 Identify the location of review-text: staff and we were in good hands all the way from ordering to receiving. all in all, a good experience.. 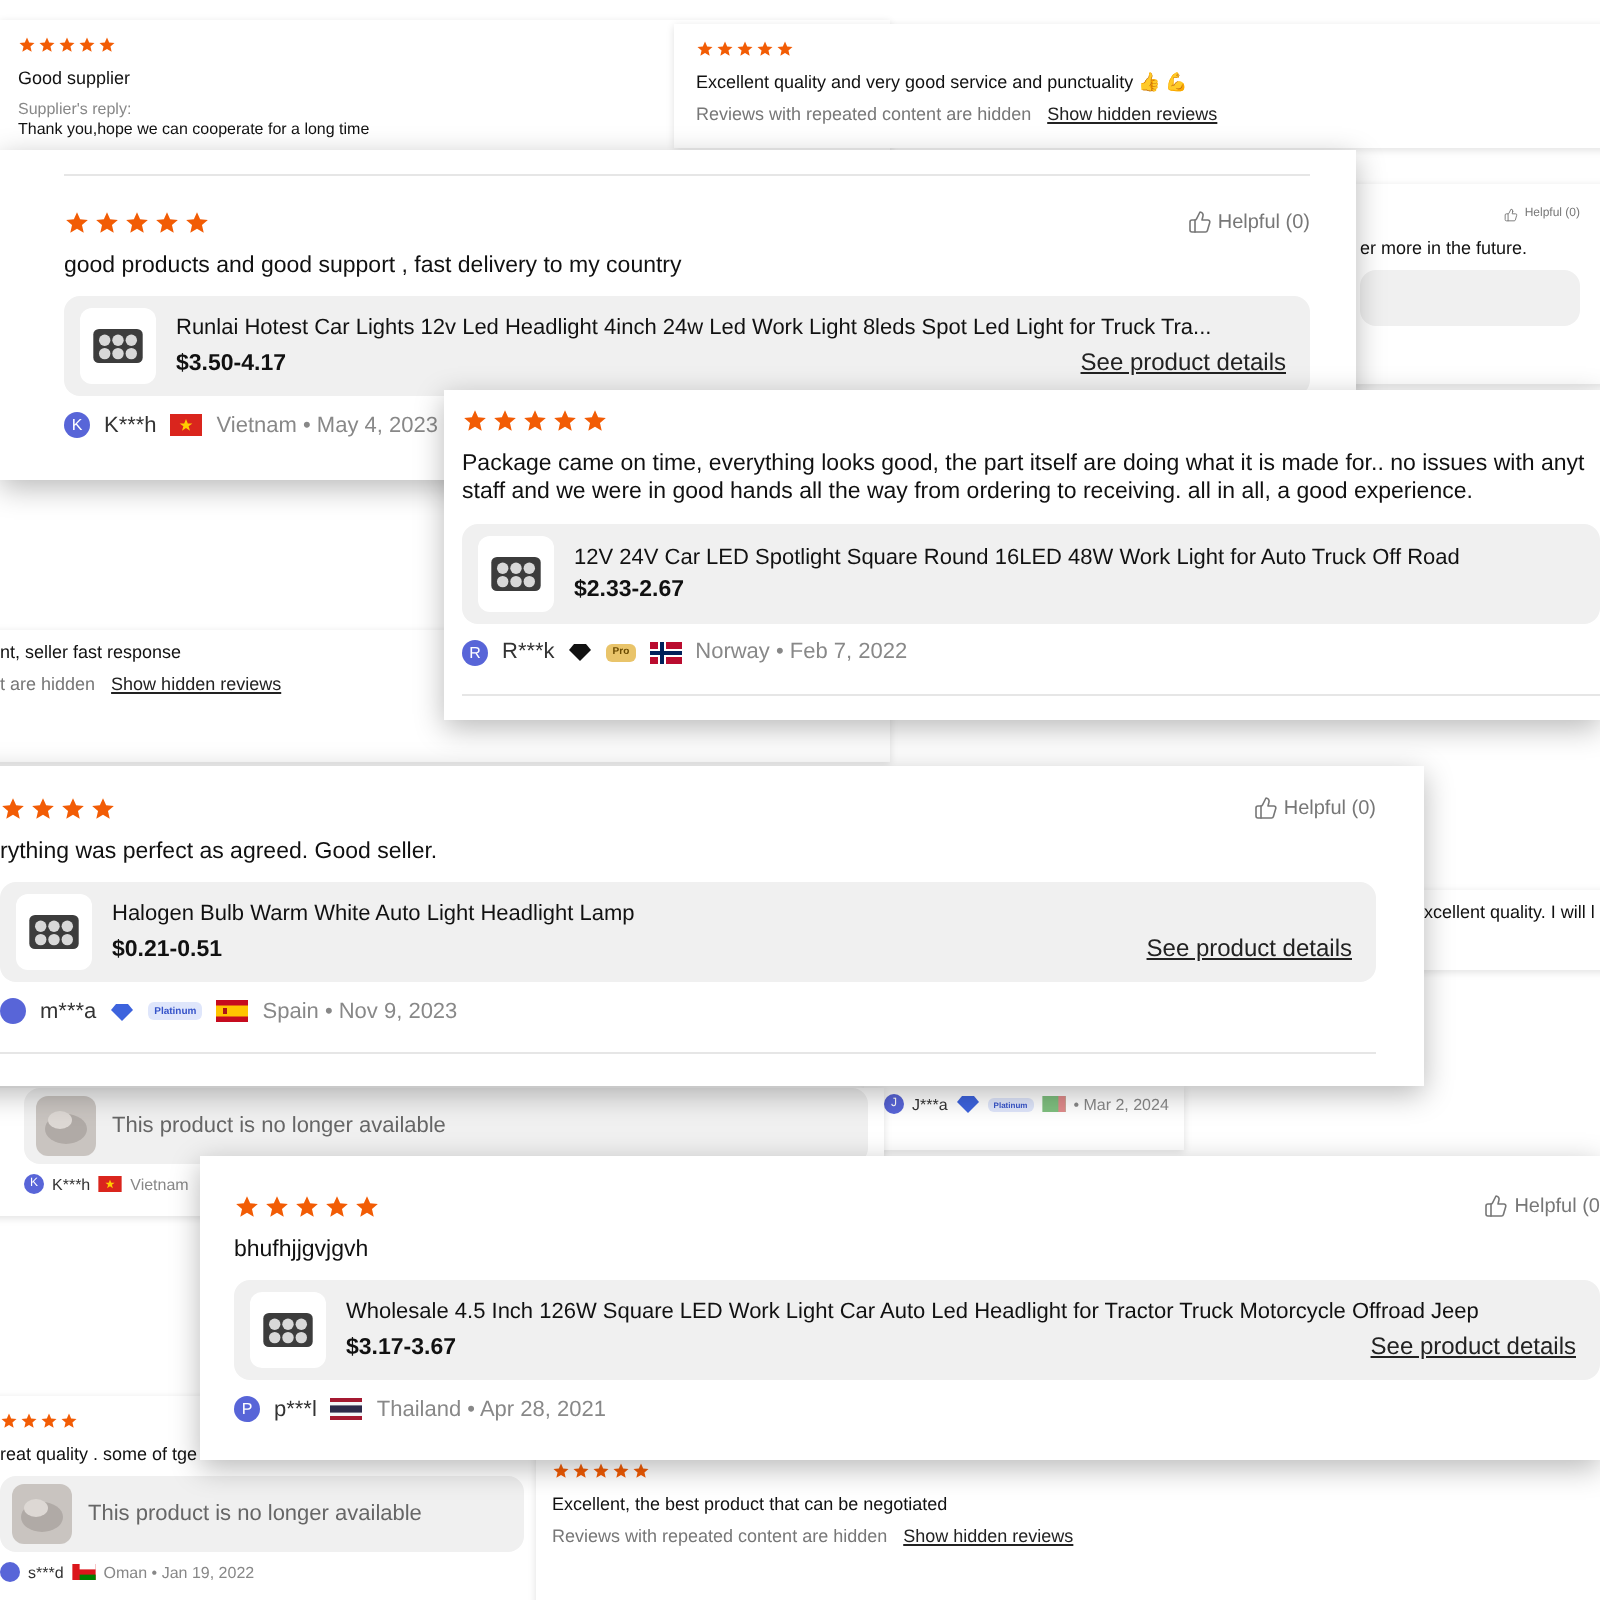
(967, 493).